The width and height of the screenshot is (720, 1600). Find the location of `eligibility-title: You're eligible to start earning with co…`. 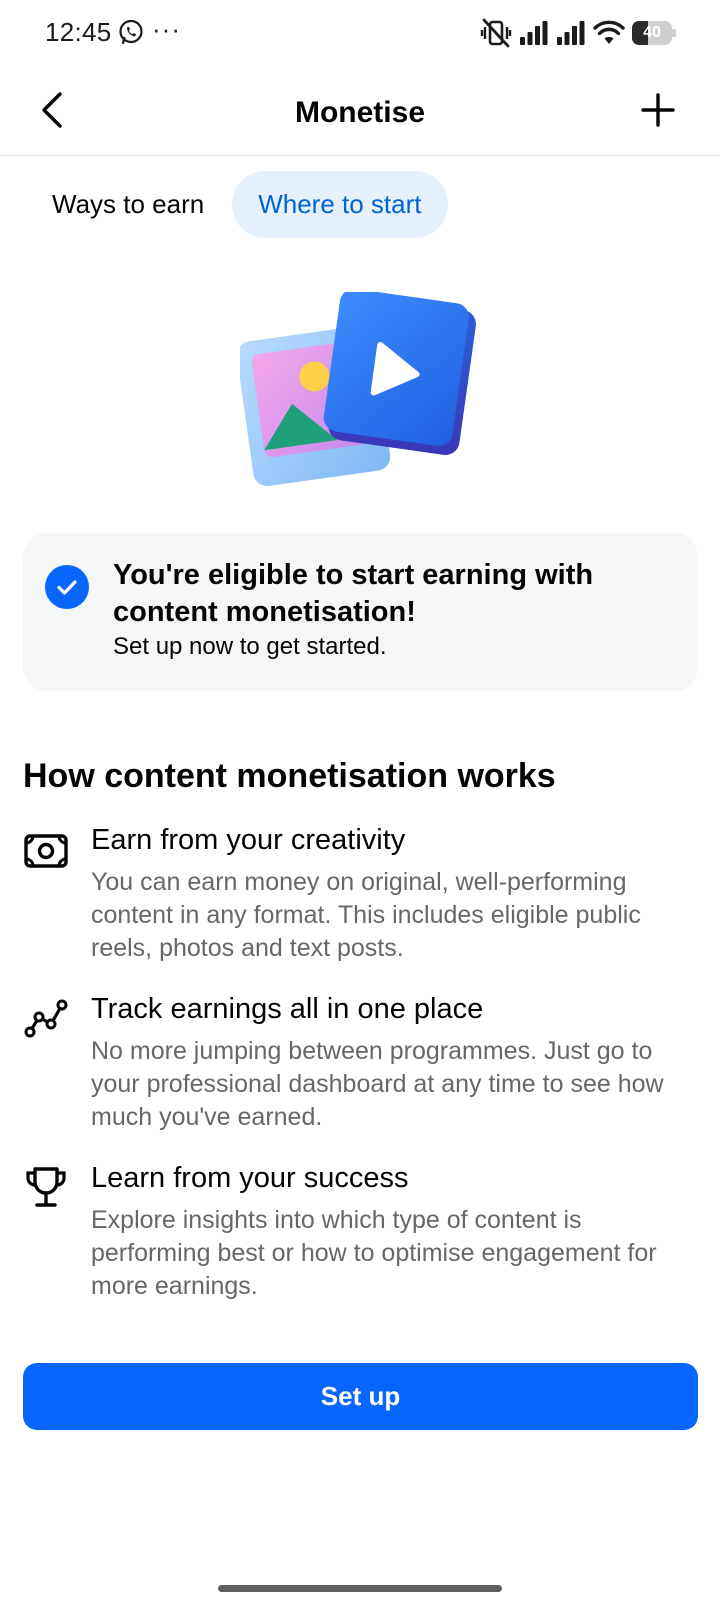

eligibility-title: You're eligible to start earning with co… is located at coordinates (353, 593).